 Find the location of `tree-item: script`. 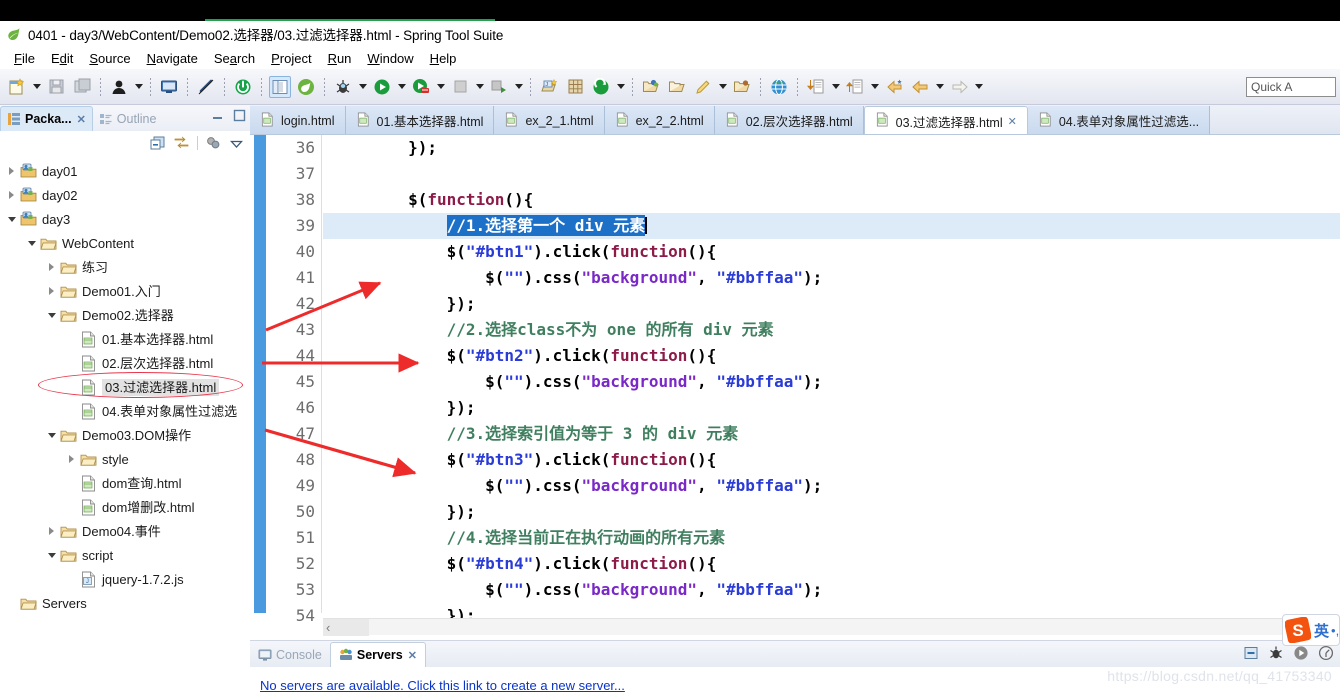

tree-item: script is located at coordinates (125, 555).